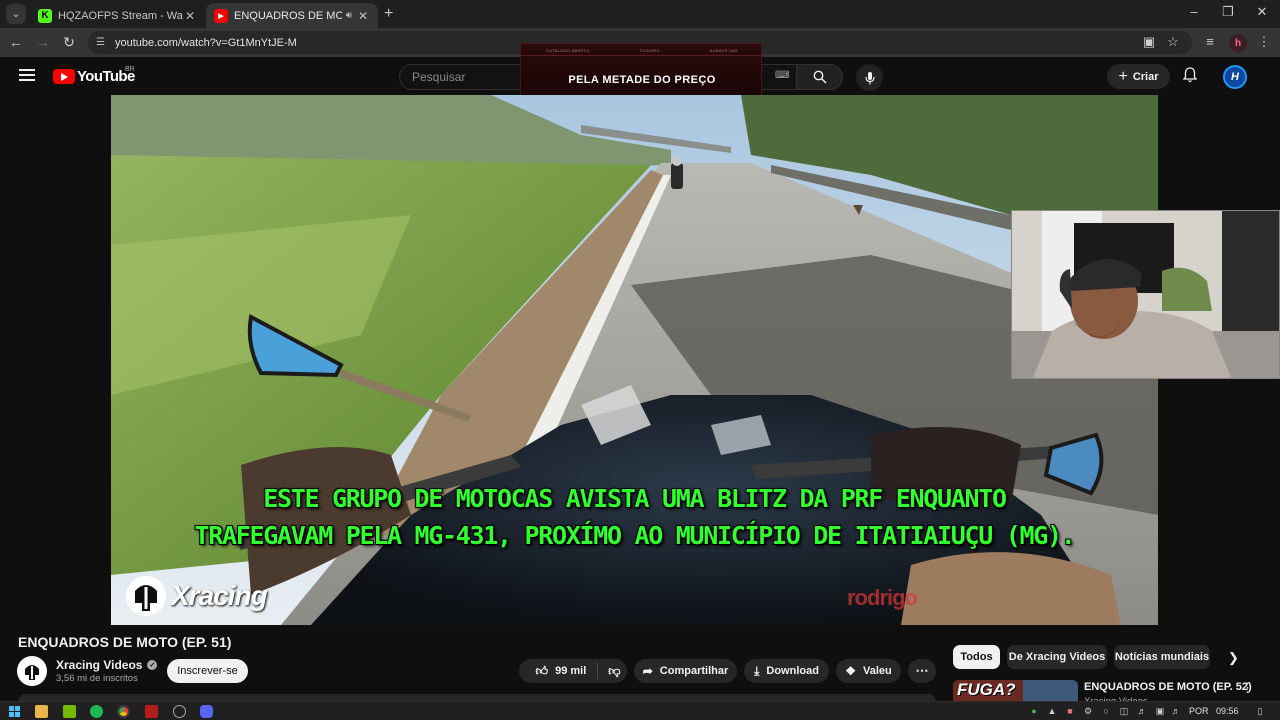 Image resolution: width=1280 pixels, height=720 pixels. Describe the element at coordinates (94, 75) in the screenshot. I see `youtube-logo: YouTube BR` at that location.